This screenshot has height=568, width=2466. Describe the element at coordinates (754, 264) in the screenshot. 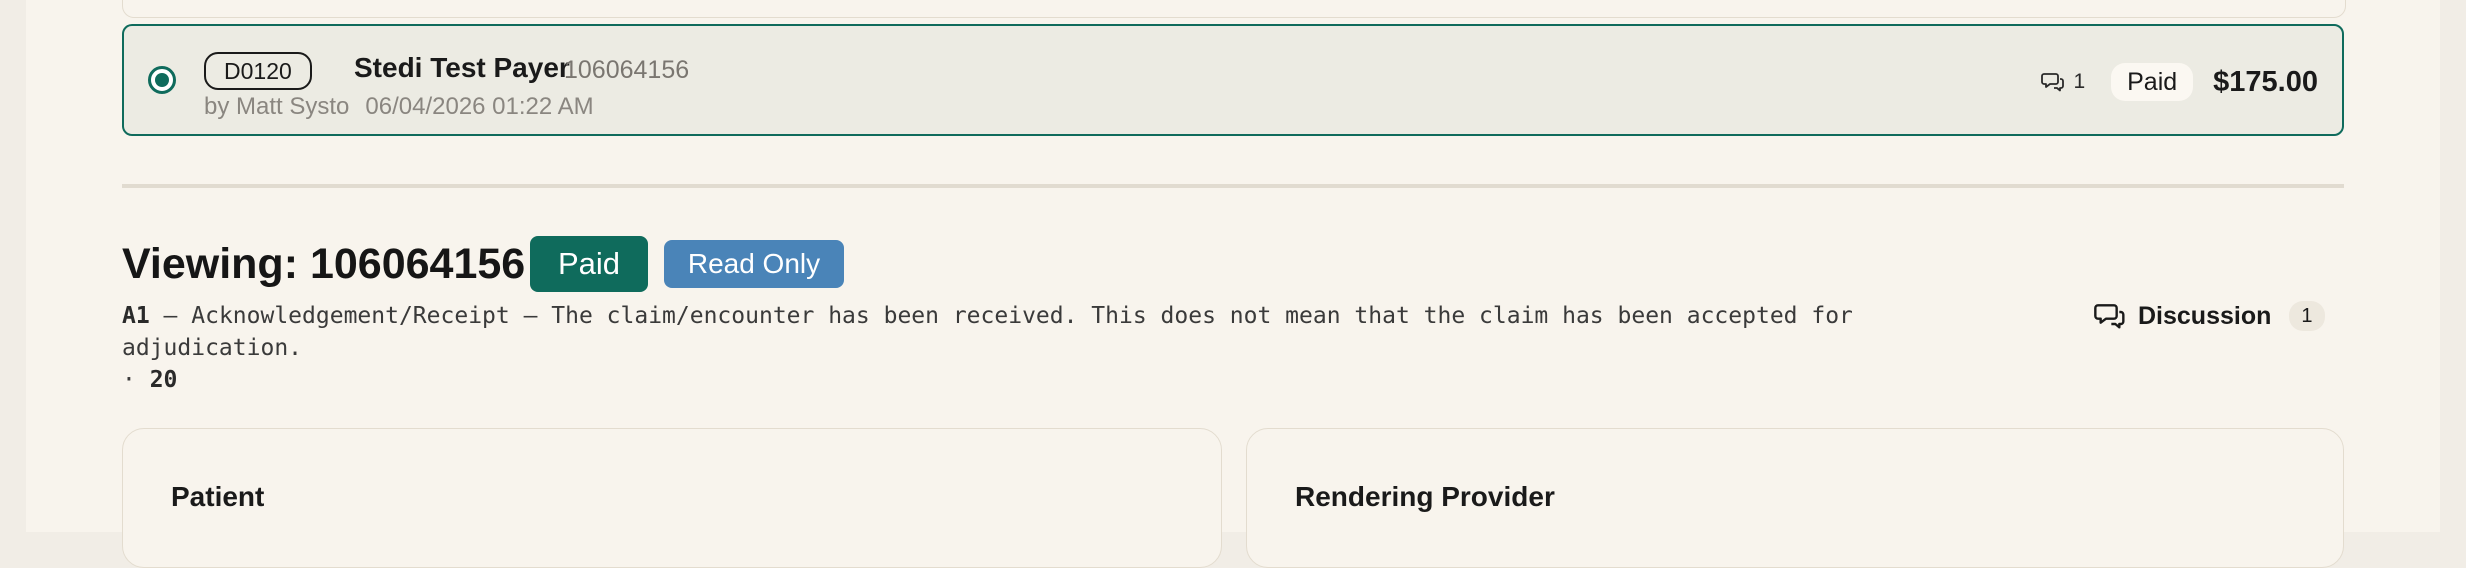

I see `status-badge-read-only: Read Only` at that location.